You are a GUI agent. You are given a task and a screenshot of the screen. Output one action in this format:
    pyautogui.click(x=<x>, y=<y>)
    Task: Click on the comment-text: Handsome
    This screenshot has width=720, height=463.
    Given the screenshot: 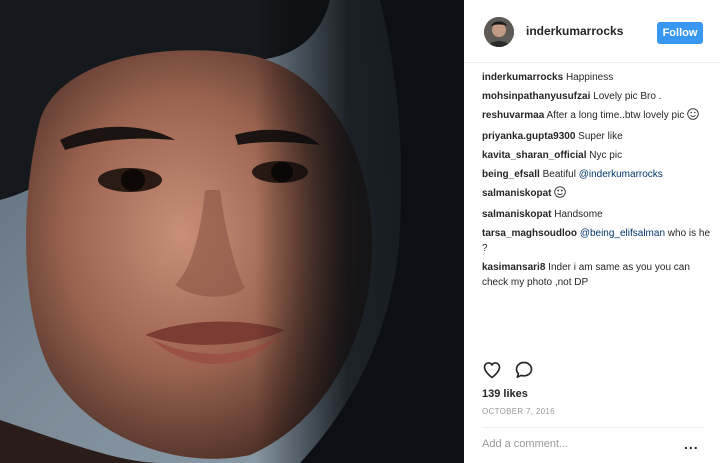 What is the action you would take?
    pyautogui.click(x=578, y=214)
    